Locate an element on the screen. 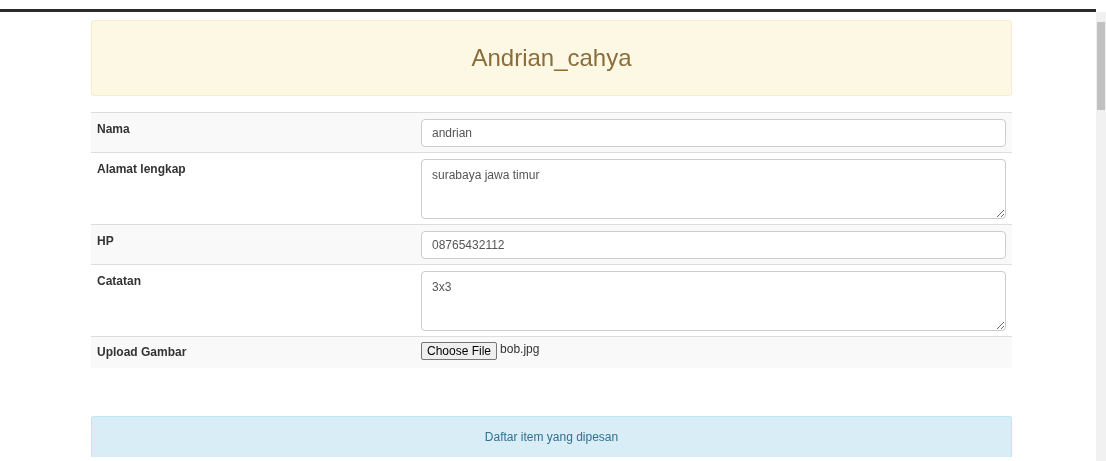  field-label: Catatan is located at coordinates (119, 281).